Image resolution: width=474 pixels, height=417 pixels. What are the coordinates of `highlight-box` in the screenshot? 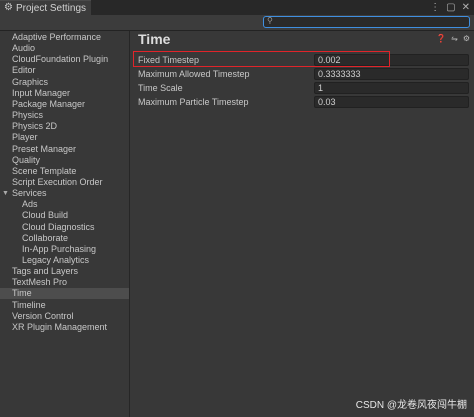 It's located at (261, 59).